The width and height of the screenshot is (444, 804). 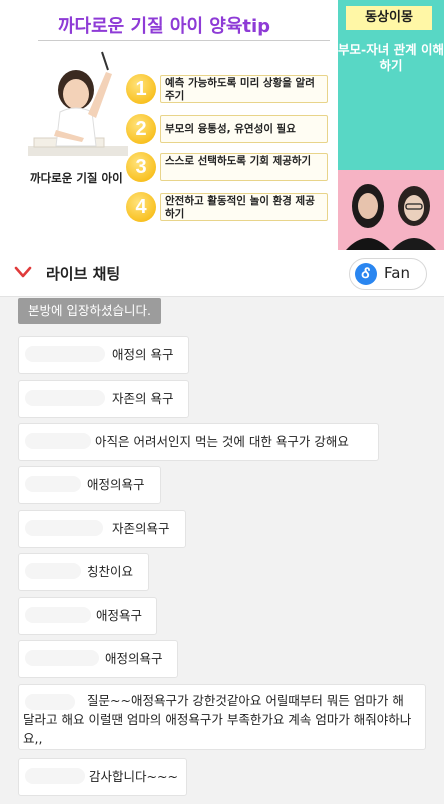 What do you see at coordinates (244, 167) in the screenshot?
I see `tip-text: 스스로 선택하도록 기회 제공하기` at bounding box center [244, 167].